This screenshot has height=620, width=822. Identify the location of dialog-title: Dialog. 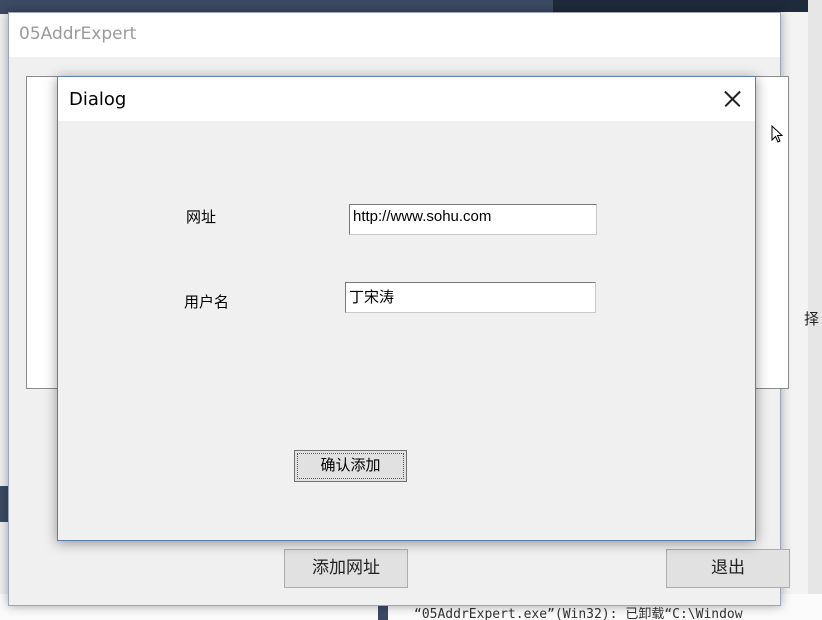
(98, 99).